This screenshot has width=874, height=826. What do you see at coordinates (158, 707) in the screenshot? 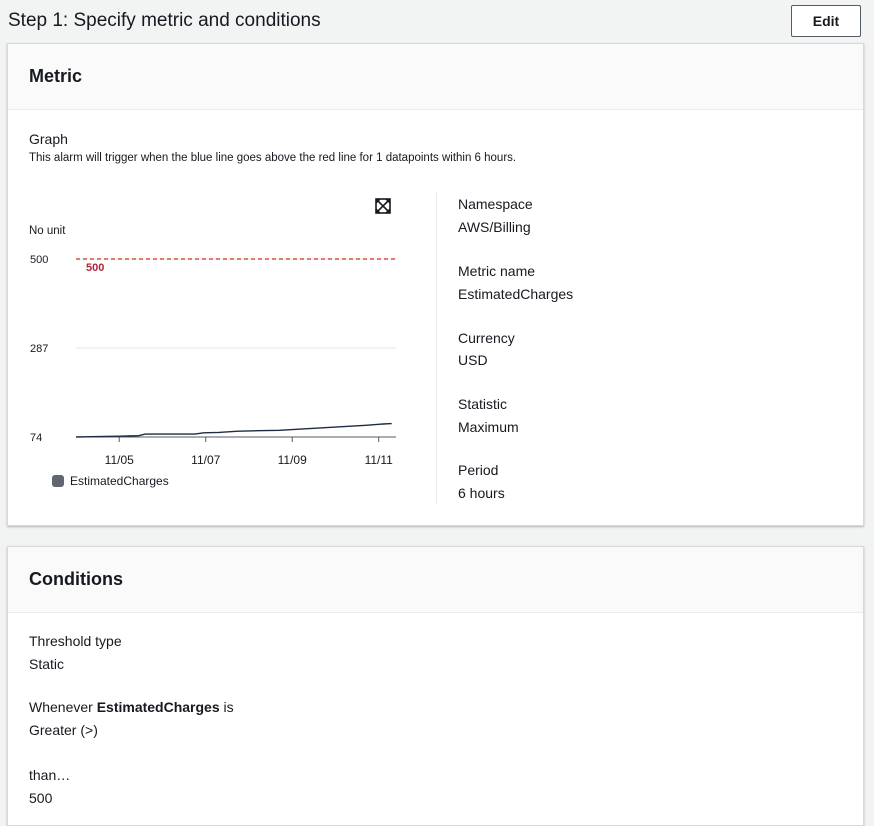
I see `whenever-metric: EstimatedCharges` at bounding box center [158, 707].